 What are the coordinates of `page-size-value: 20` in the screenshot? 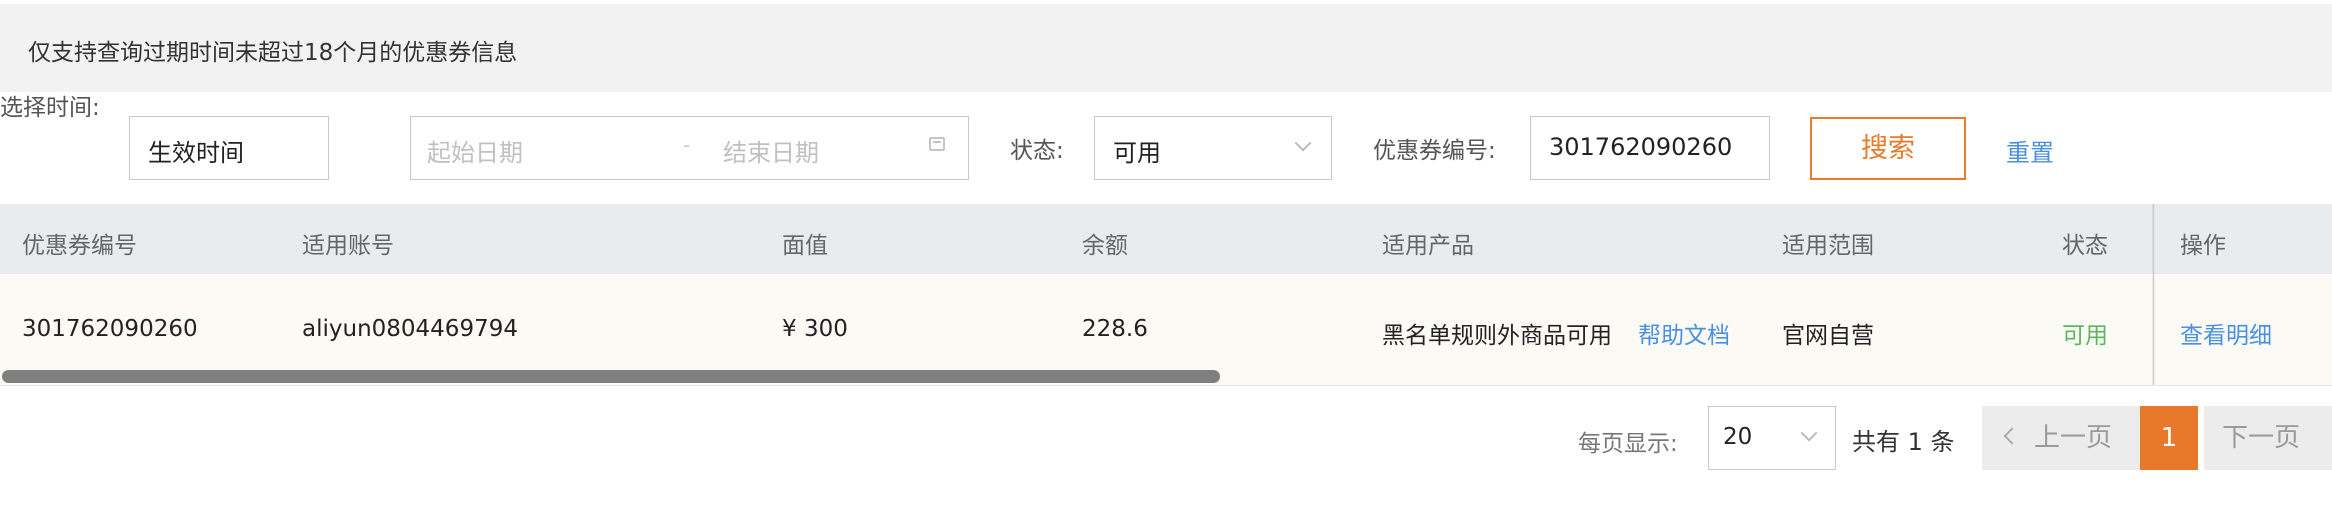 It's located at (1738, 437).